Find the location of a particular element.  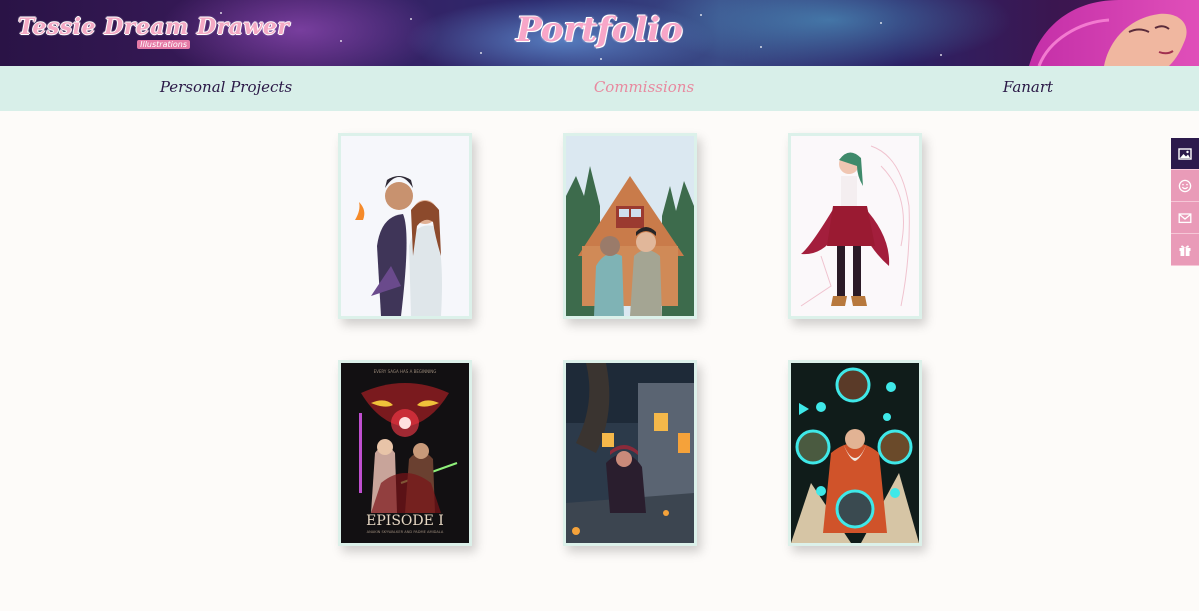

nav-fanart: Fanart is located at coordinates (1028, 87).